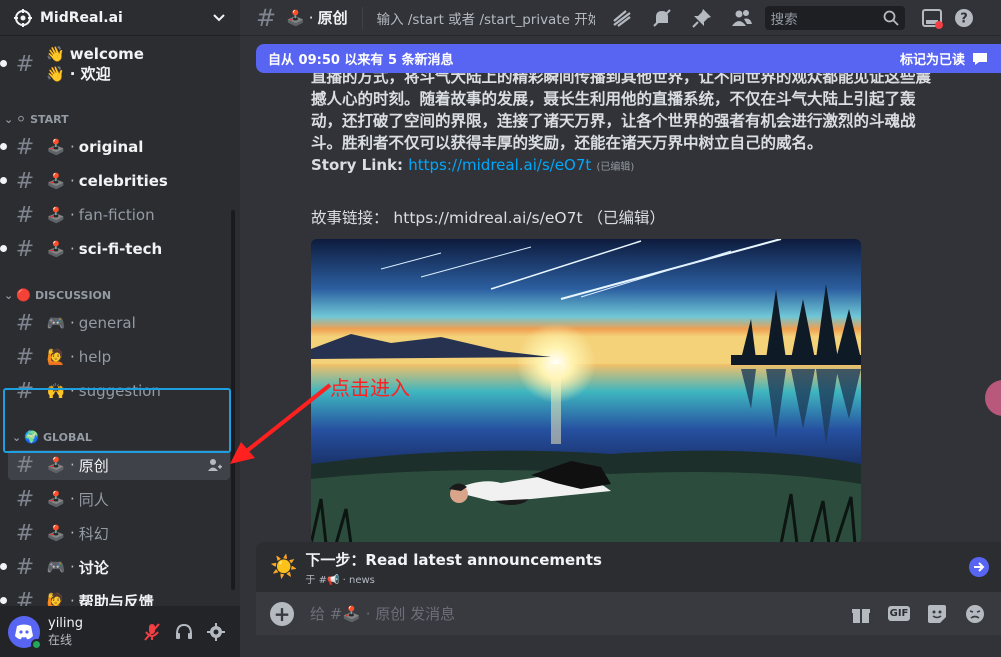 The image size is (1001, 657). I want to click on next-step-title-text: Read latest announcements, so click(483, 559).